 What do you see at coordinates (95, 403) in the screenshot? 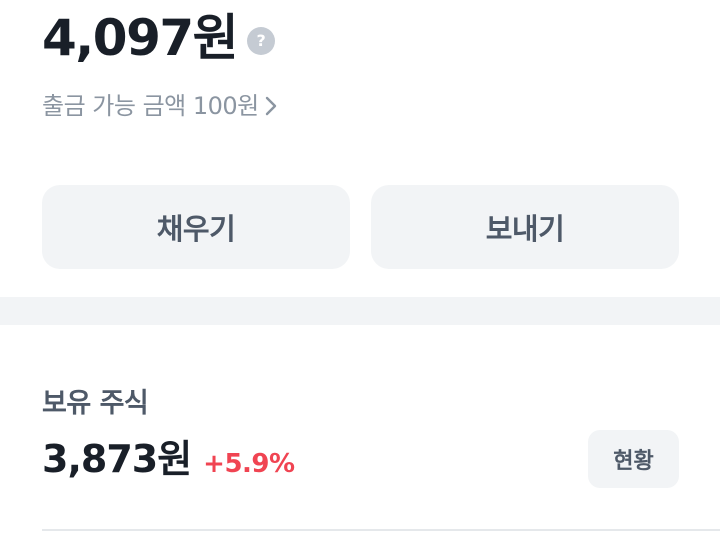
I see `holdings-title: 보유 주식` at bounding box center [95, 403].